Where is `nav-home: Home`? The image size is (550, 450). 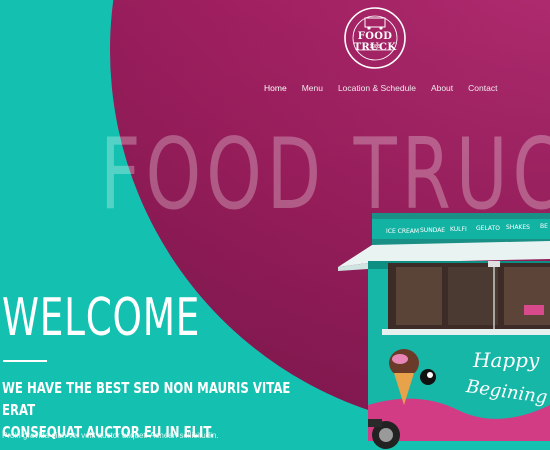 nav-home: Home is located at coordinates (275, 88).